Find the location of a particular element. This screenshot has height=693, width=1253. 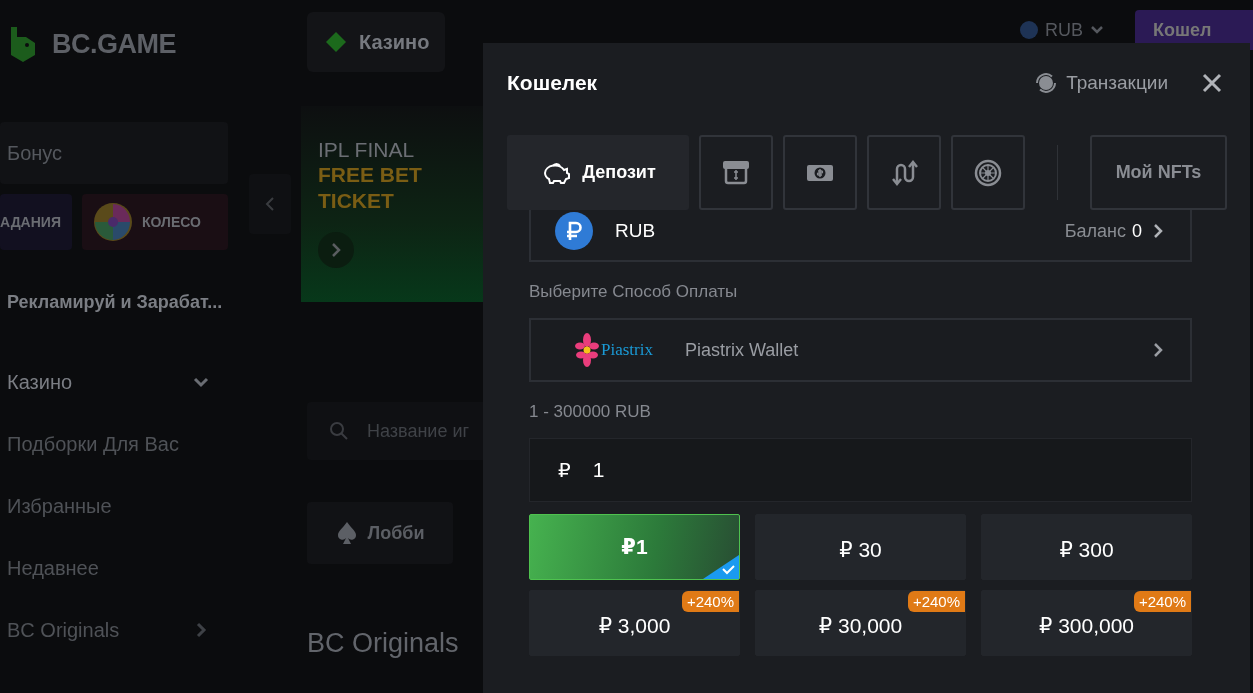

wallet-tab: Мой NFTs is located at coordinates (1158, 172).